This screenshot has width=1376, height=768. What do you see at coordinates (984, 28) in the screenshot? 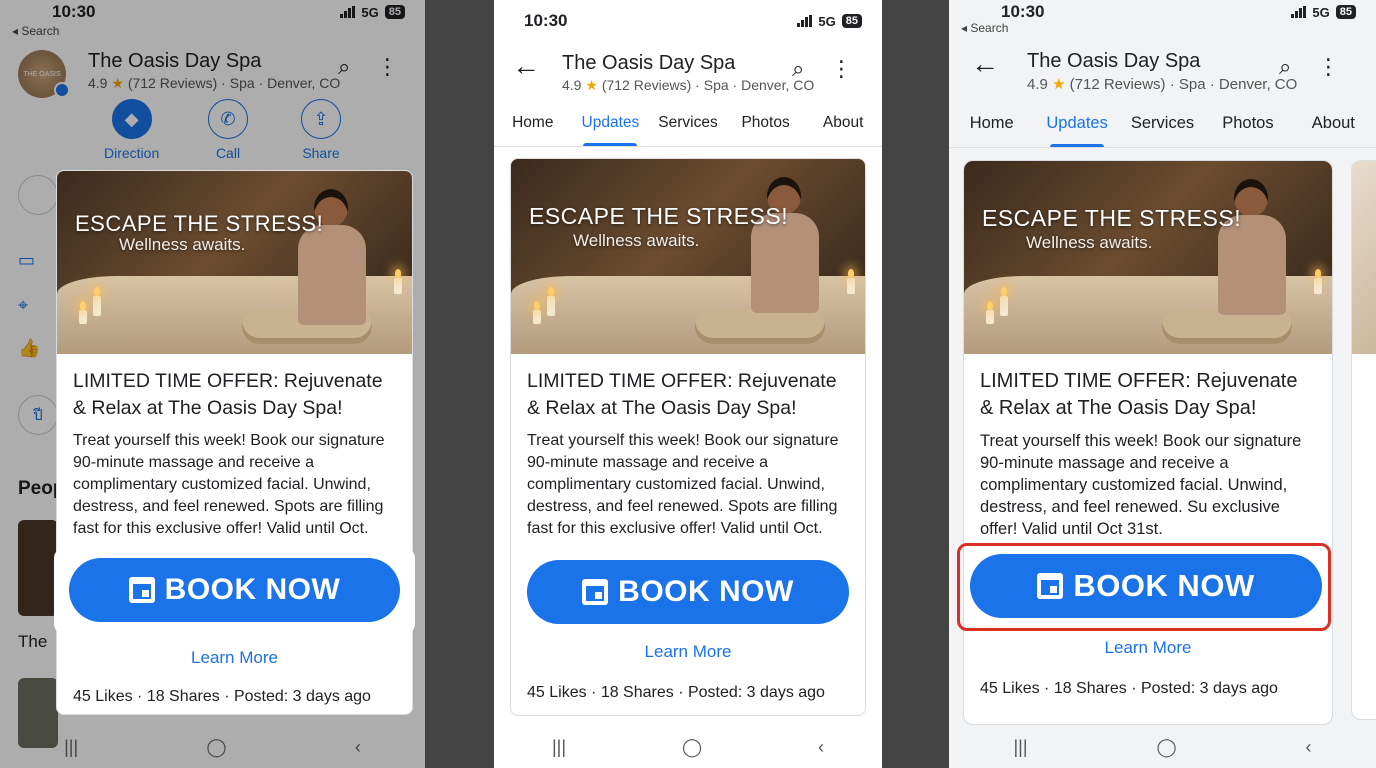
I see `back-to-search-link: ◂ Search` at bounding box center [984, 28].